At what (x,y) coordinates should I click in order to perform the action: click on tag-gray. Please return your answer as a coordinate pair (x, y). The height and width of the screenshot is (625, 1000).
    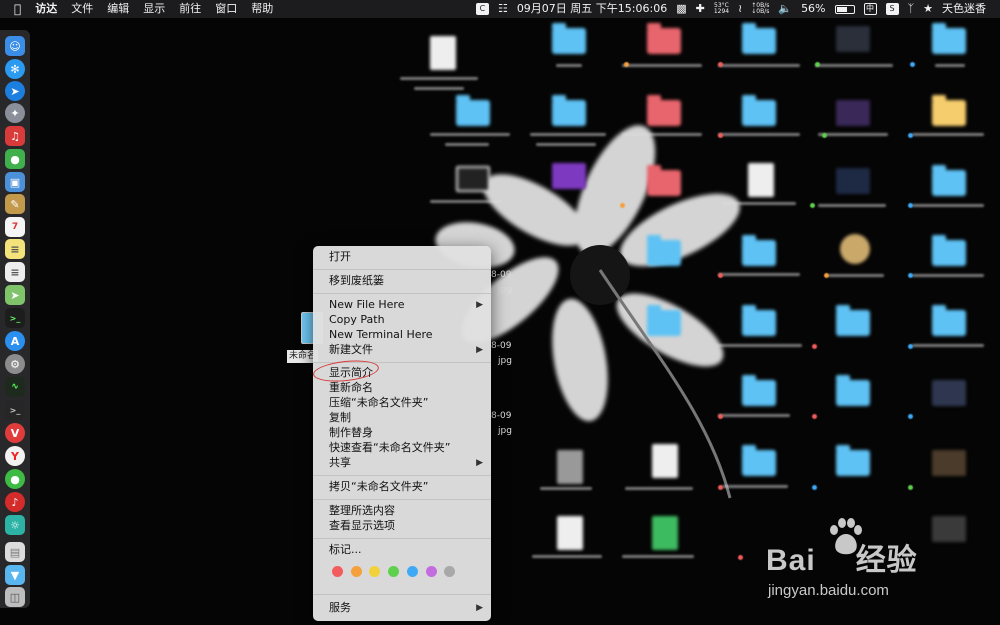
    Looking at the image, I should click on (449, 571).